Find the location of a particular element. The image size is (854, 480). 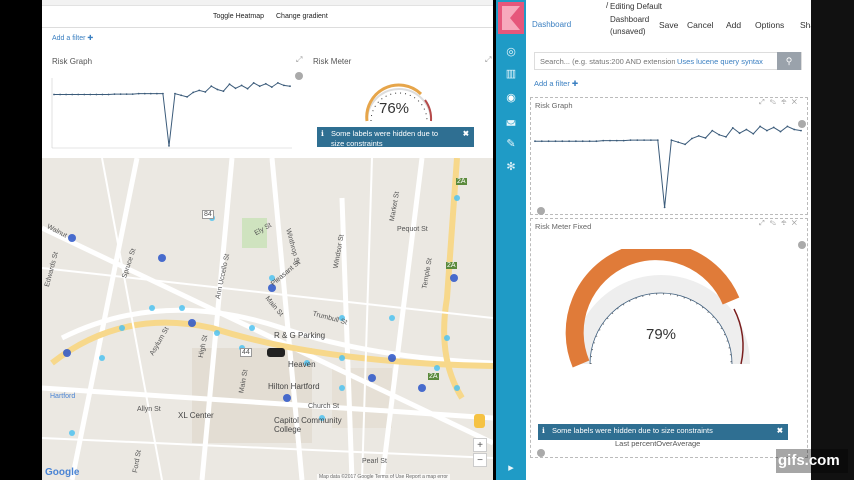

lucene-syntax-link: Uses lucene query syntax is located at coordinates (719, 61).